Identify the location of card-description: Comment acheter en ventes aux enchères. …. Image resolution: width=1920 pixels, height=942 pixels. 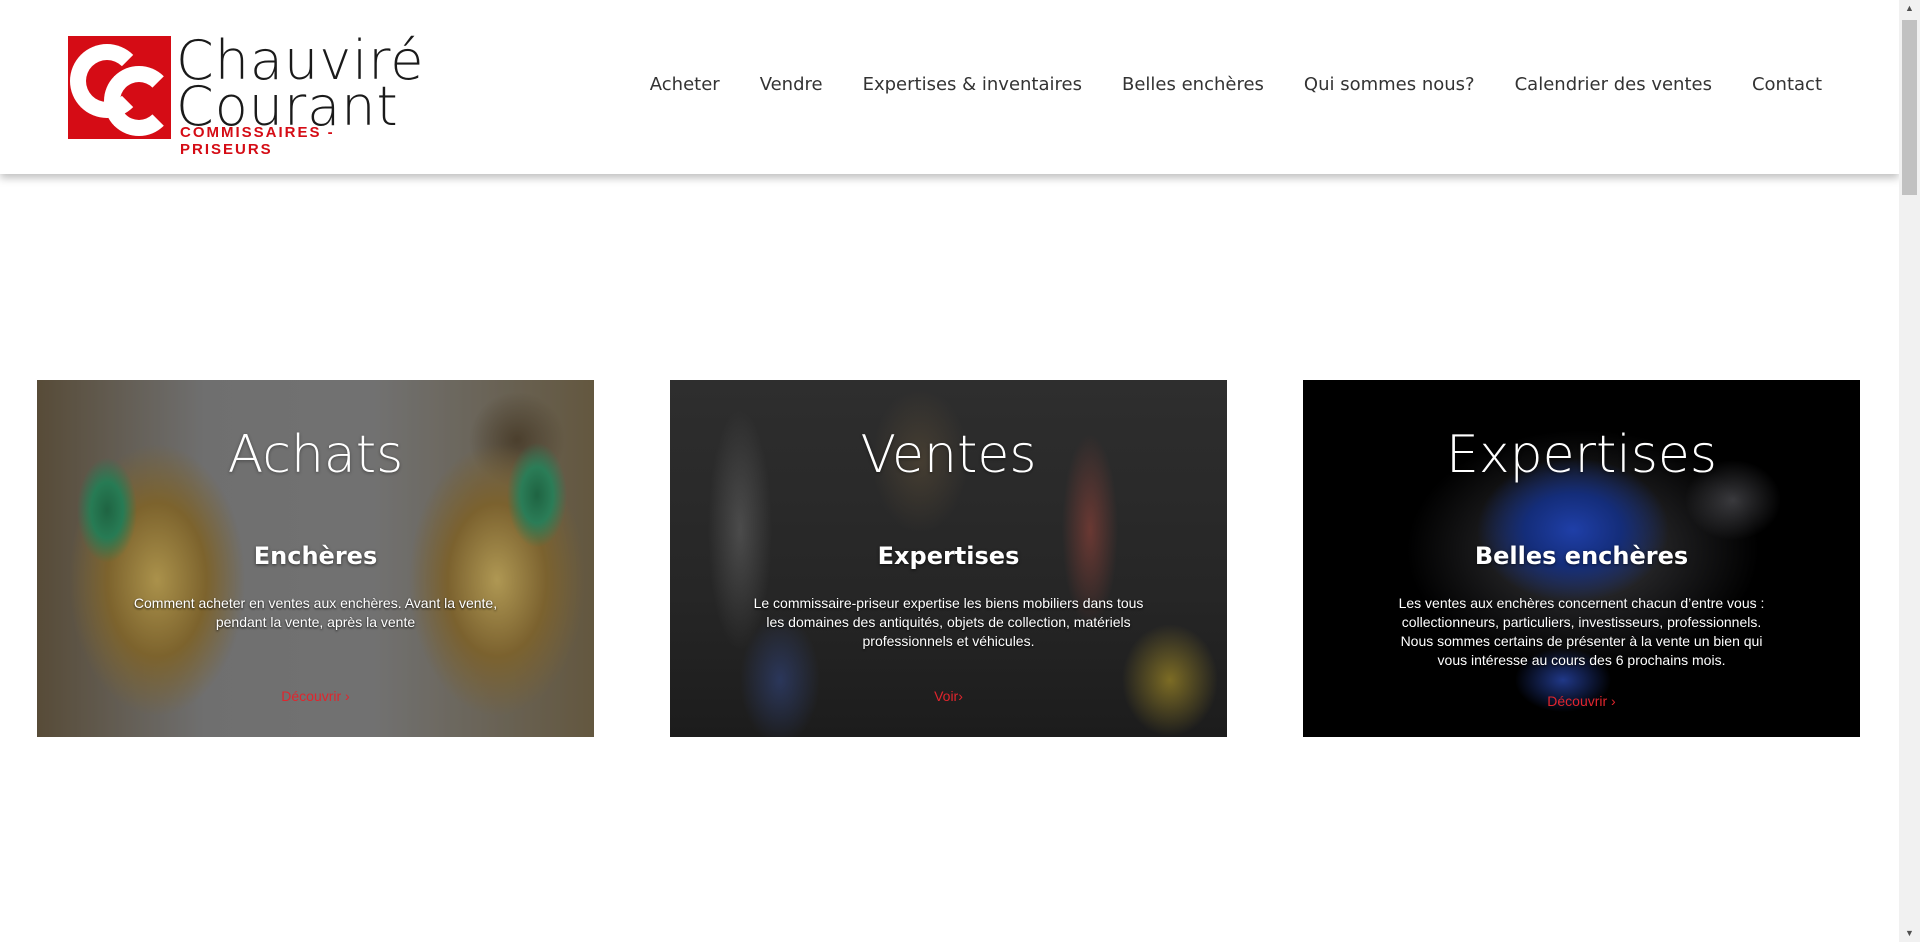
(315, 612).